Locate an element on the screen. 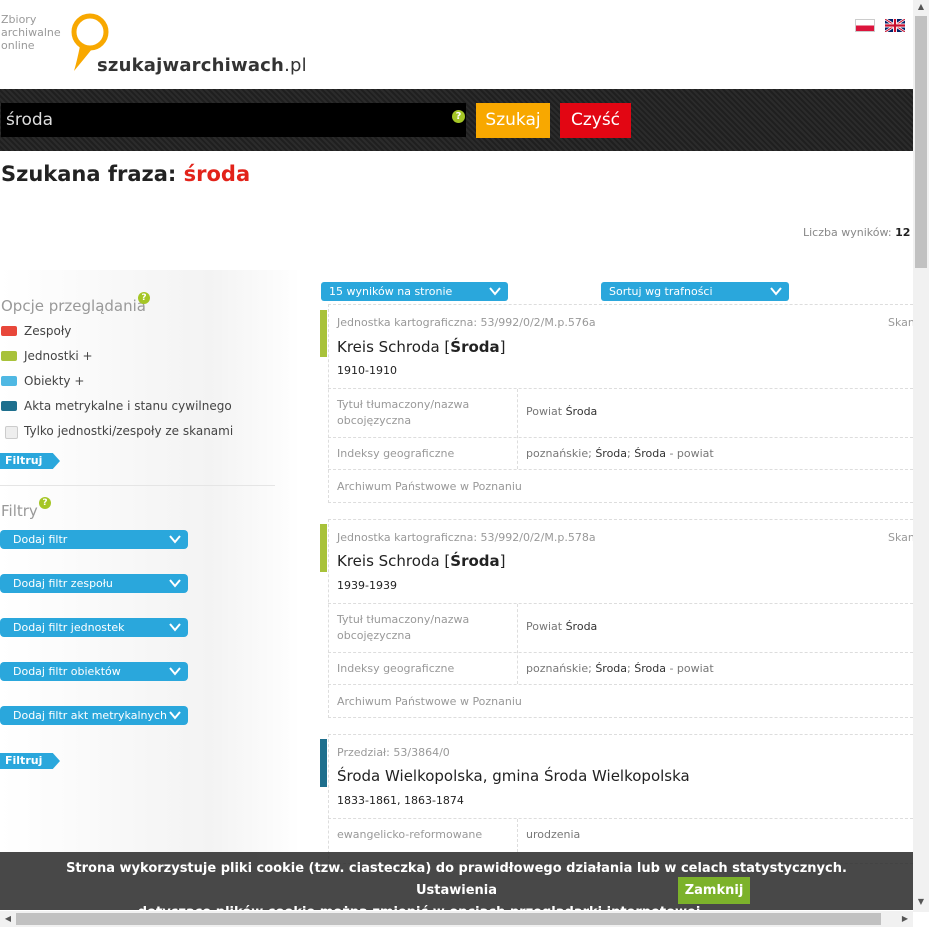  sort-dropdown: Sortuj wg trafności is located at coordinates (695, 291).